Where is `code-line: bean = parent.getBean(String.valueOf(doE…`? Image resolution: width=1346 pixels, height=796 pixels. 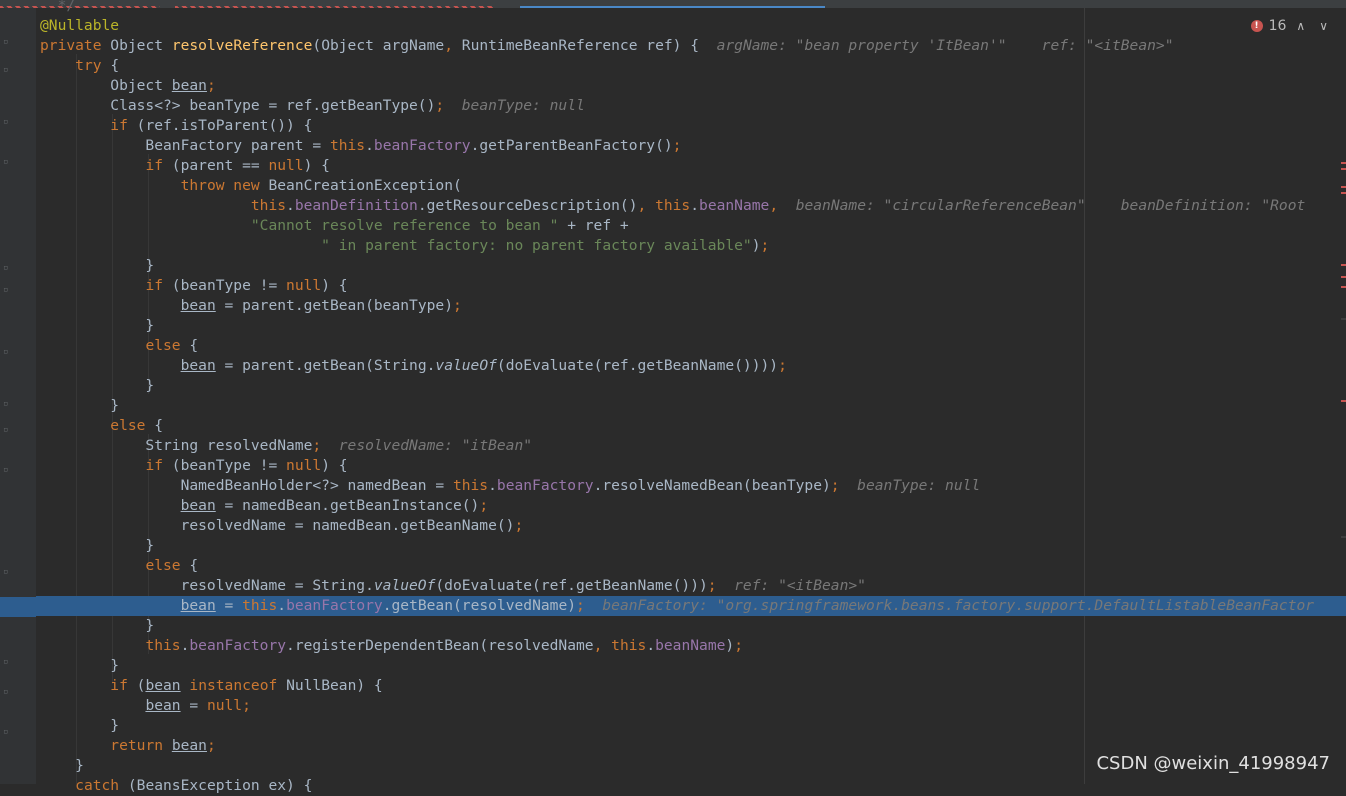
code-line: bean = parent.getBean(String.valueOf(doE… is located at coordinates (691, 366).